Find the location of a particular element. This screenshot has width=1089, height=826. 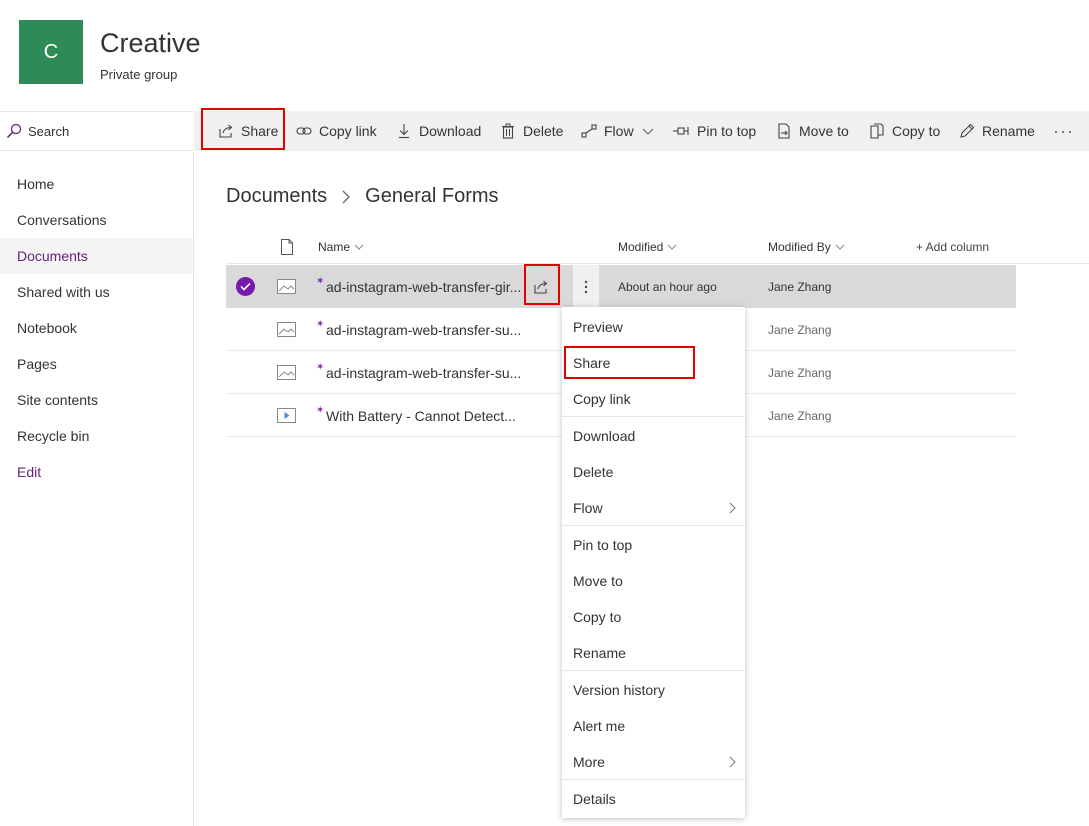

download-command-label: Download is located at coordinates (450, 131).